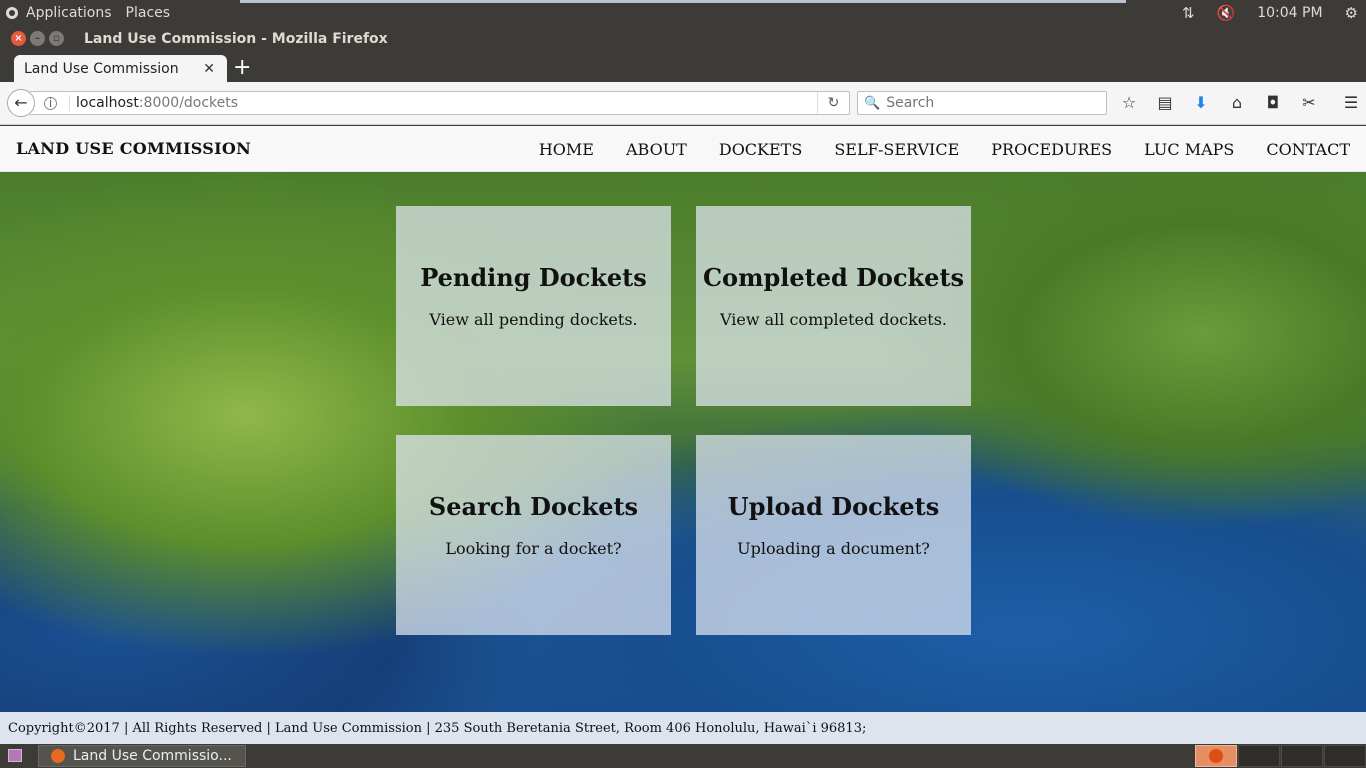 The width and height of the screenshot is (1366, 768). Describe the element at coordinates (209, 69) in the screenshot. I see `tab-close-icon: ✕` at that location.